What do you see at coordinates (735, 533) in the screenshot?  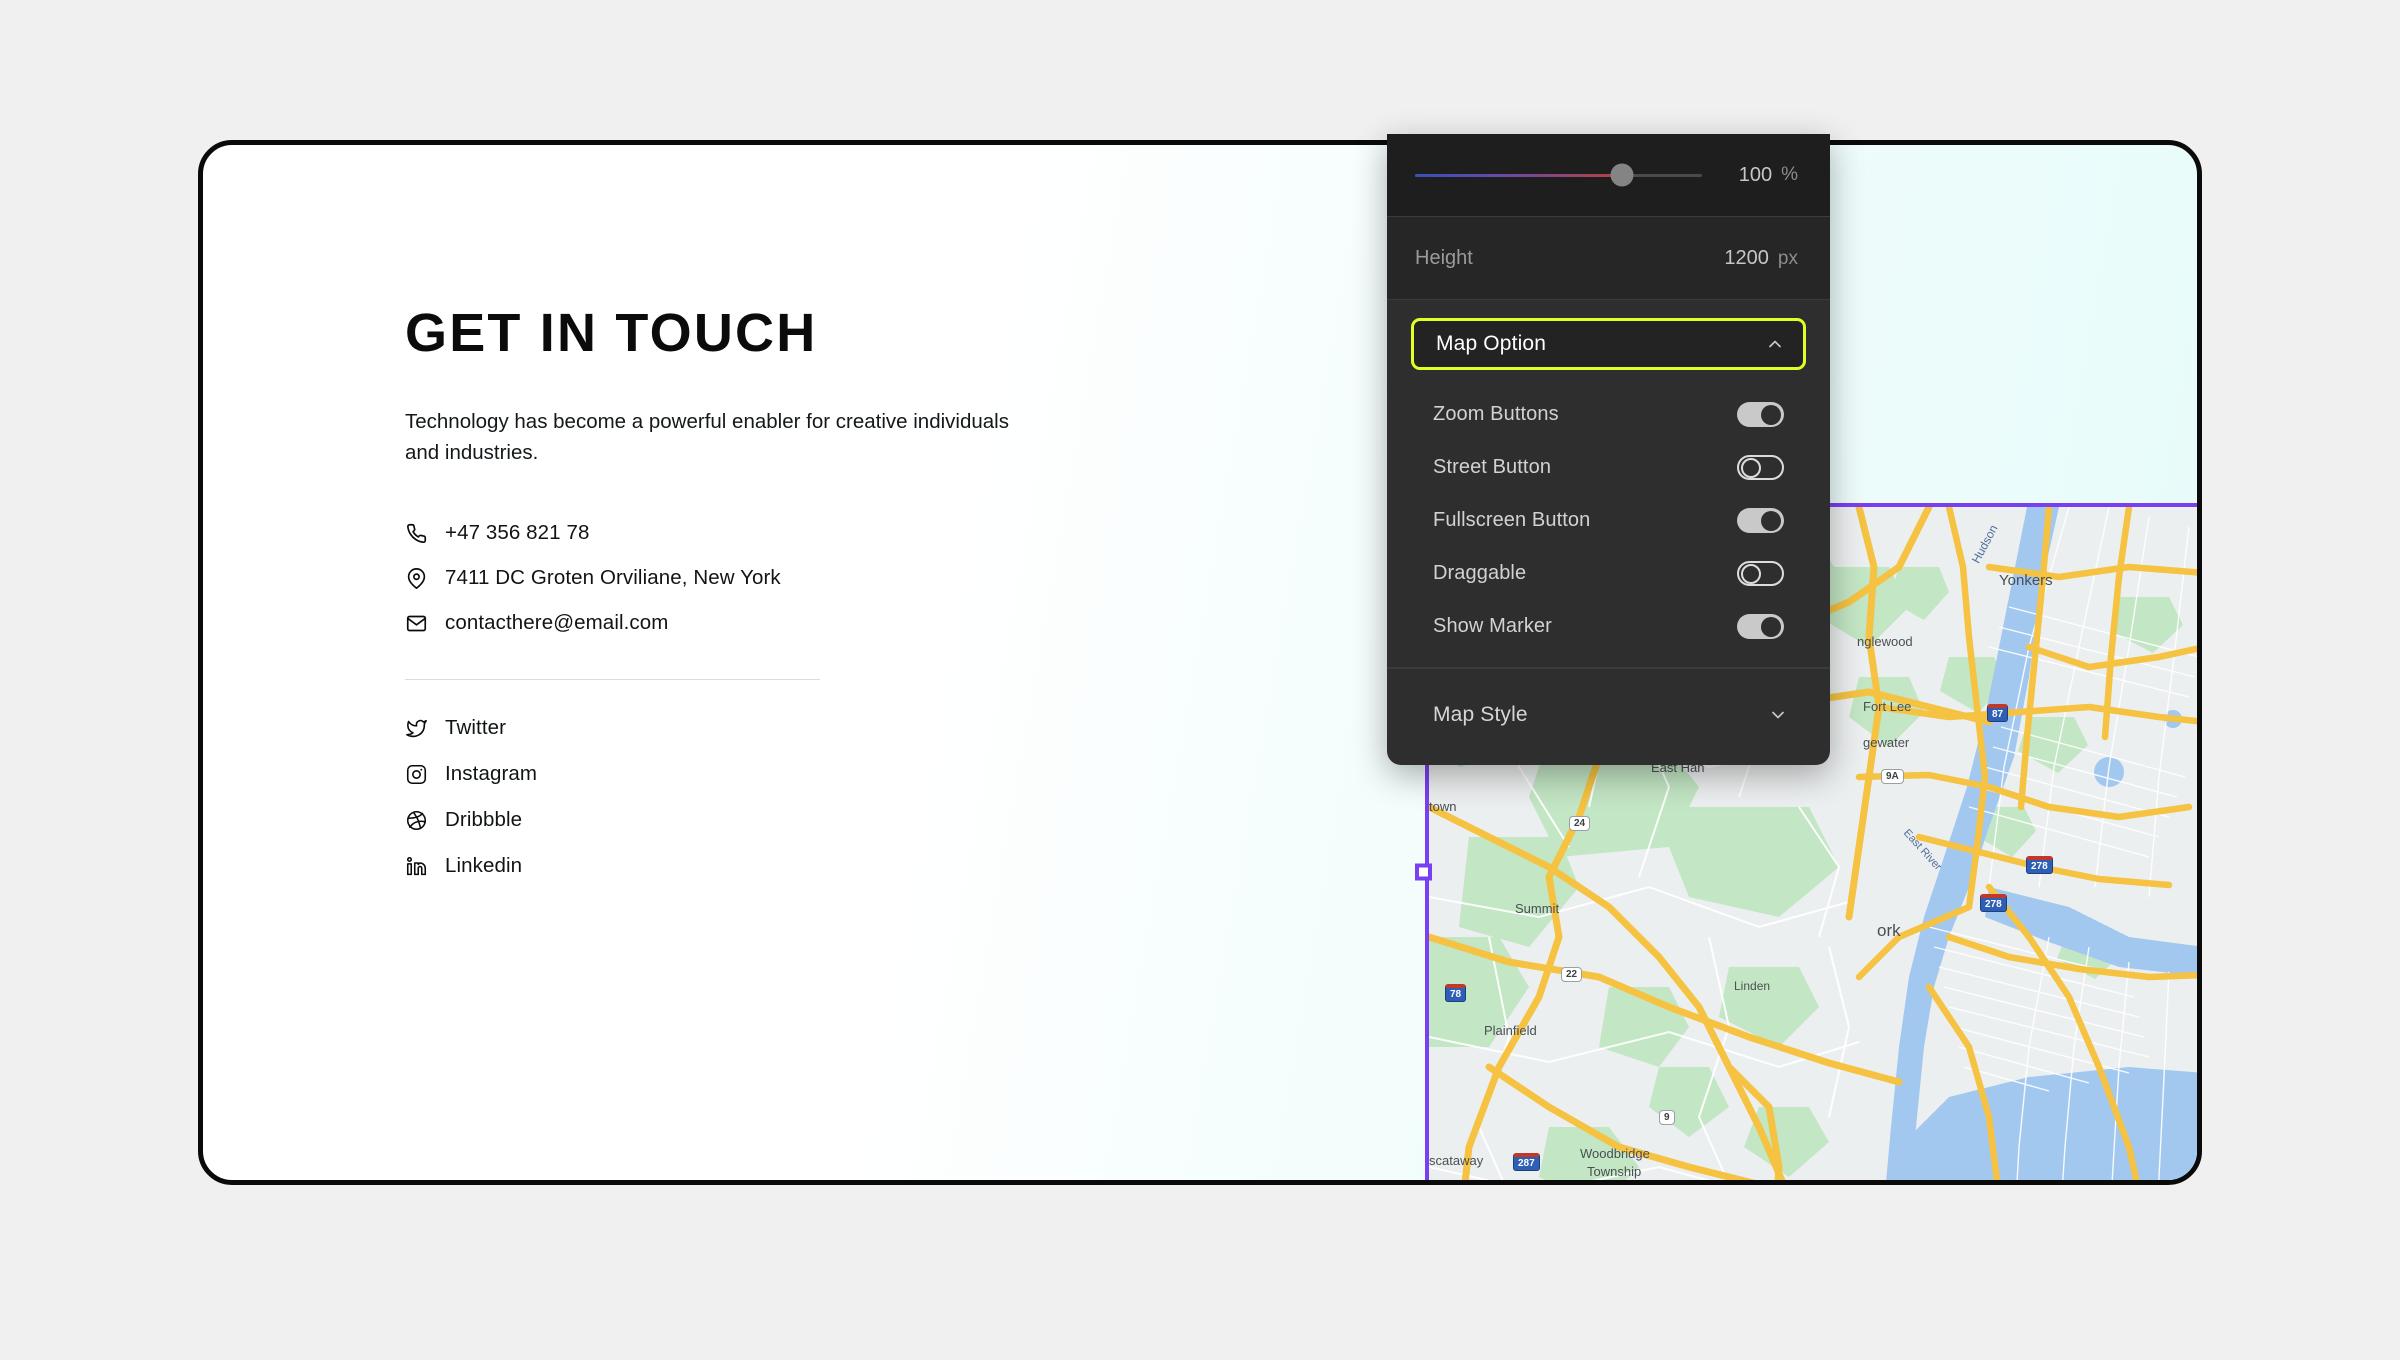 I see `contact-phone: +47 356 821 78` at bounding box center [735, 533].